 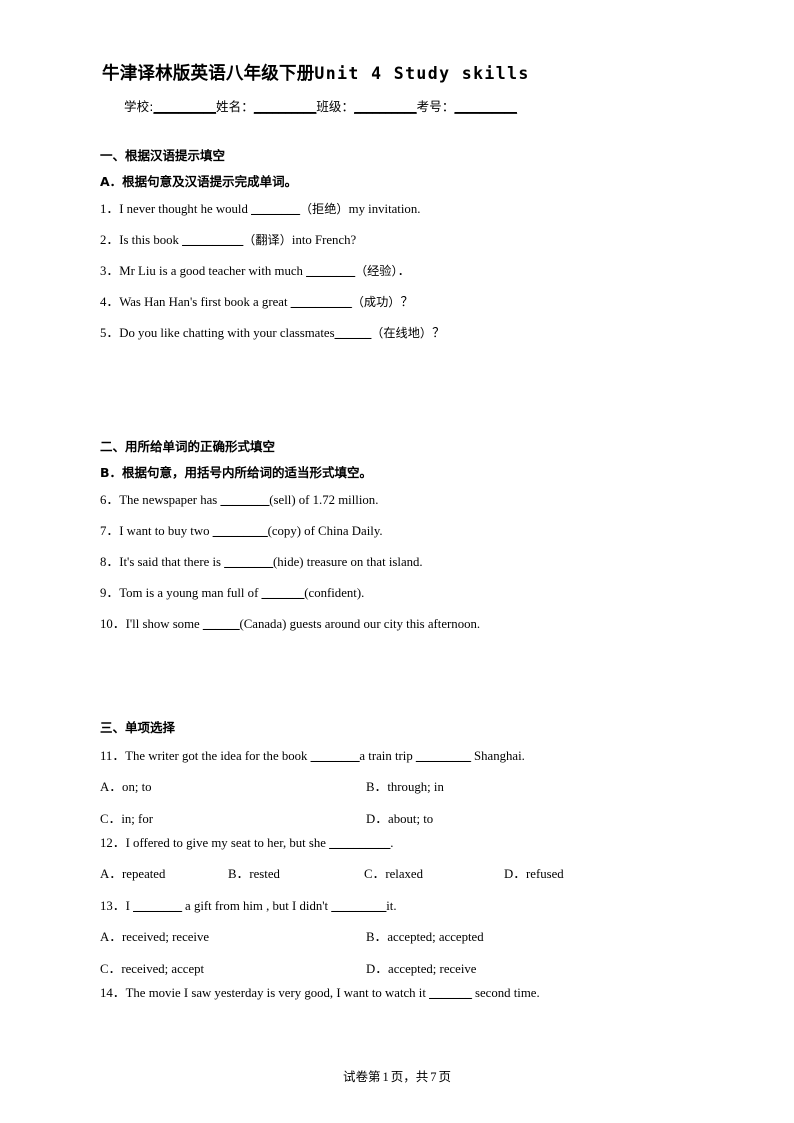 What do you see at coordinates (545, 874) in the screenshot?
I see `option-text: refused` at bounding box center [545, 874].